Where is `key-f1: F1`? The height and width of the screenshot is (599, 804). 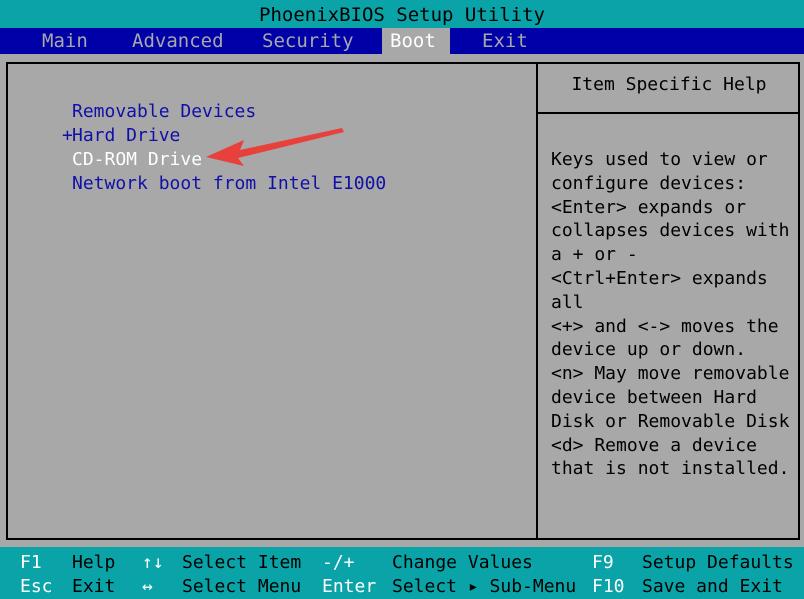
key-f1: F1 is located at coordinates (31, 562).